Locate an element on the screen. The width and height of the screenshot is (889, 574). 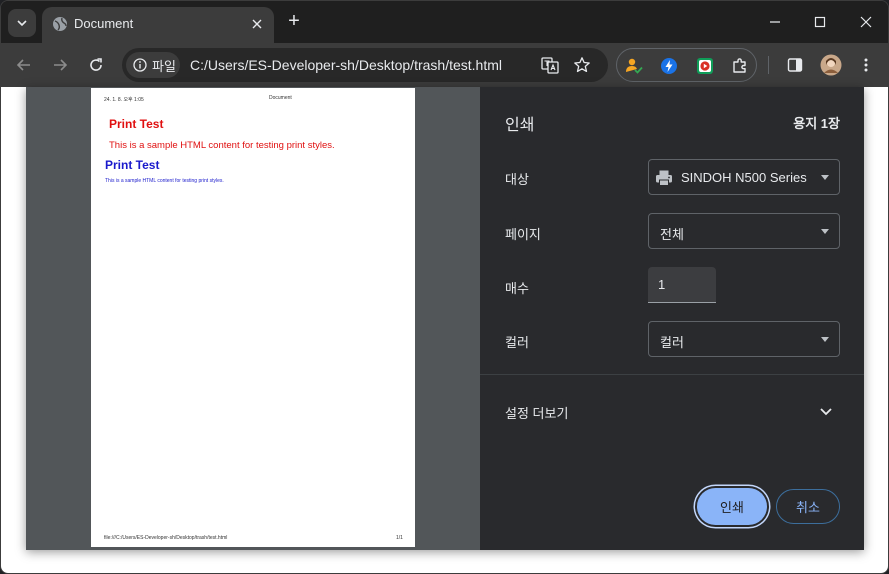
print-button: 인쇄 is located at coordinates (732, 506).